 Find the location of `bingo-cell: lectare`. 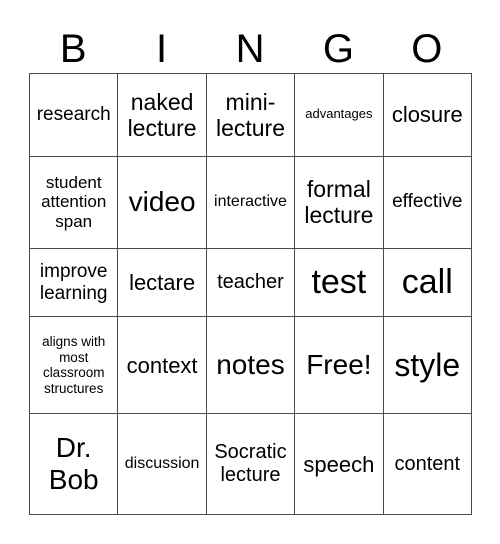

bingo-cell: lectare is located at coordinates (162, 282).